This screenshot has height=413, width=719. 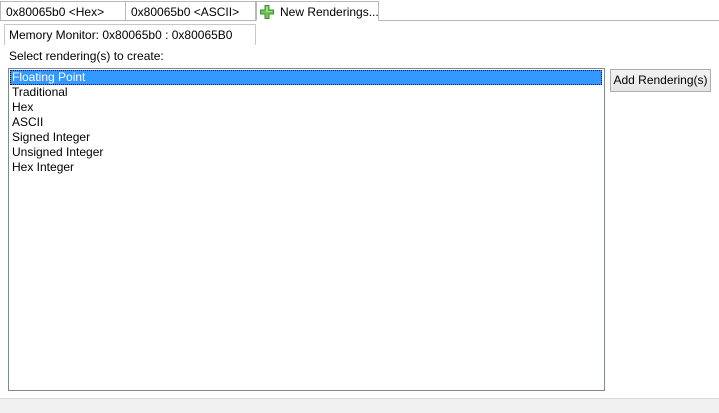 What do you see at coordinates (21, 107) in the screenshot?
I see `list-item: Hex` at bounding box center [21, 107].